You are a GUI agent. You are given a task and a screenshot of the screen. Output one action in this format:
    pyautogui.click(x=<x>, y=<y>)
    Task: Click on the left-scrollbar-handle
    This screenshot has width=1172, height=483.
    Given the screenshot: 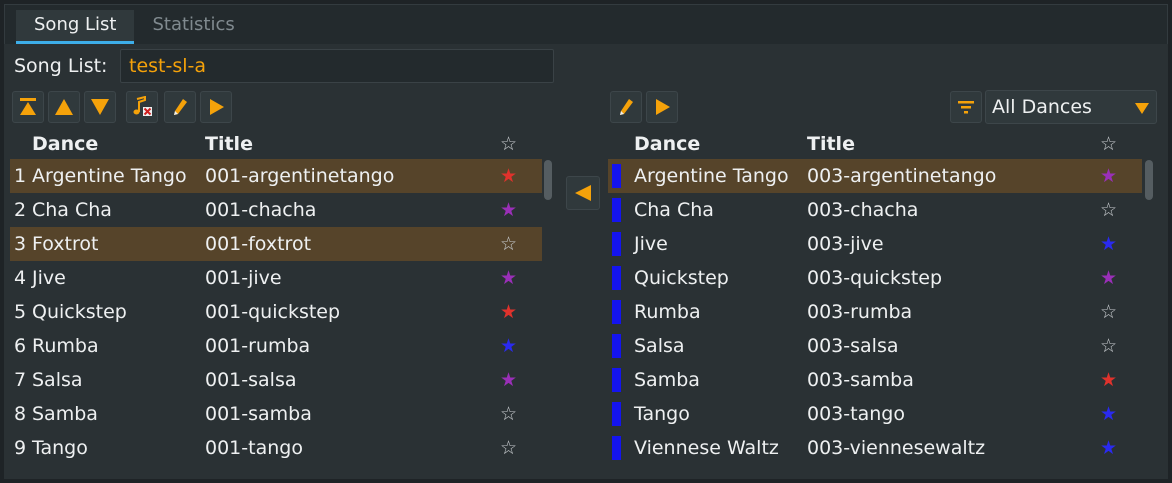 What is the action you would take?
    pyautogui.click(x=548, y=180)
    